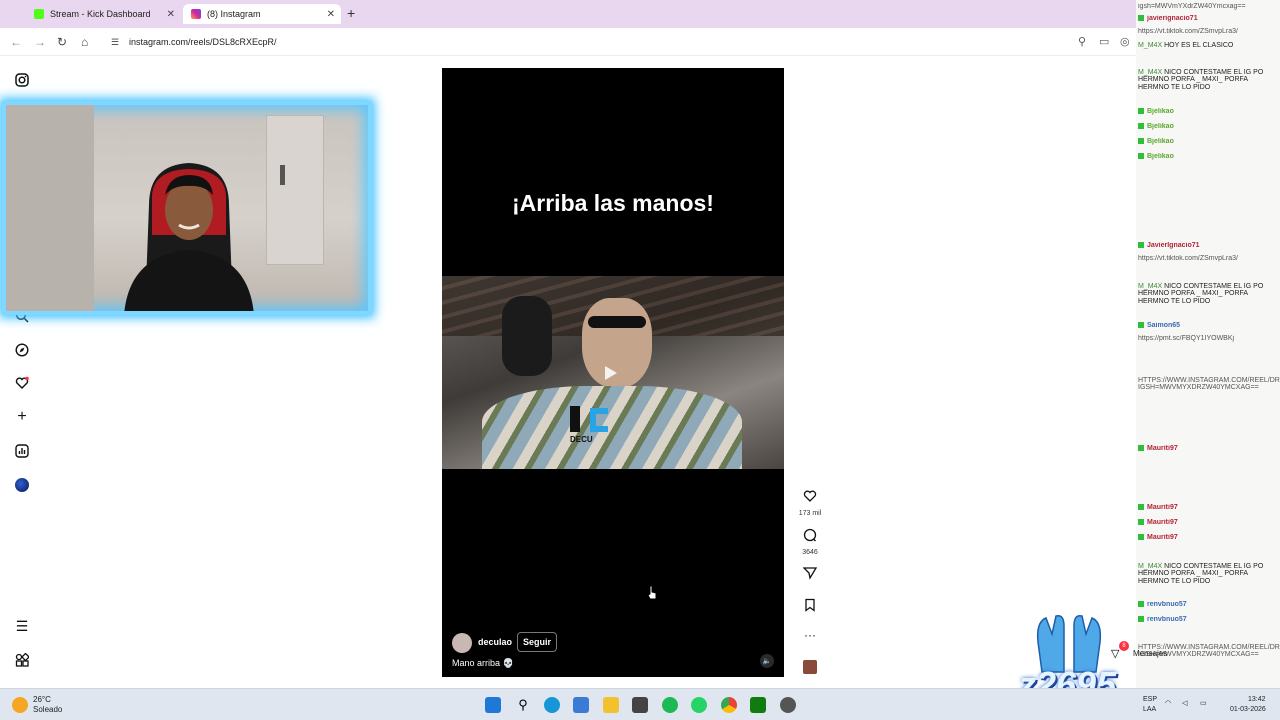 The height and width of the screenshot is (720, 1280). What do you see at coordinates (187, 208) in the screenshot?
I see `webcam-overlay` at bounding box center [187, 208].